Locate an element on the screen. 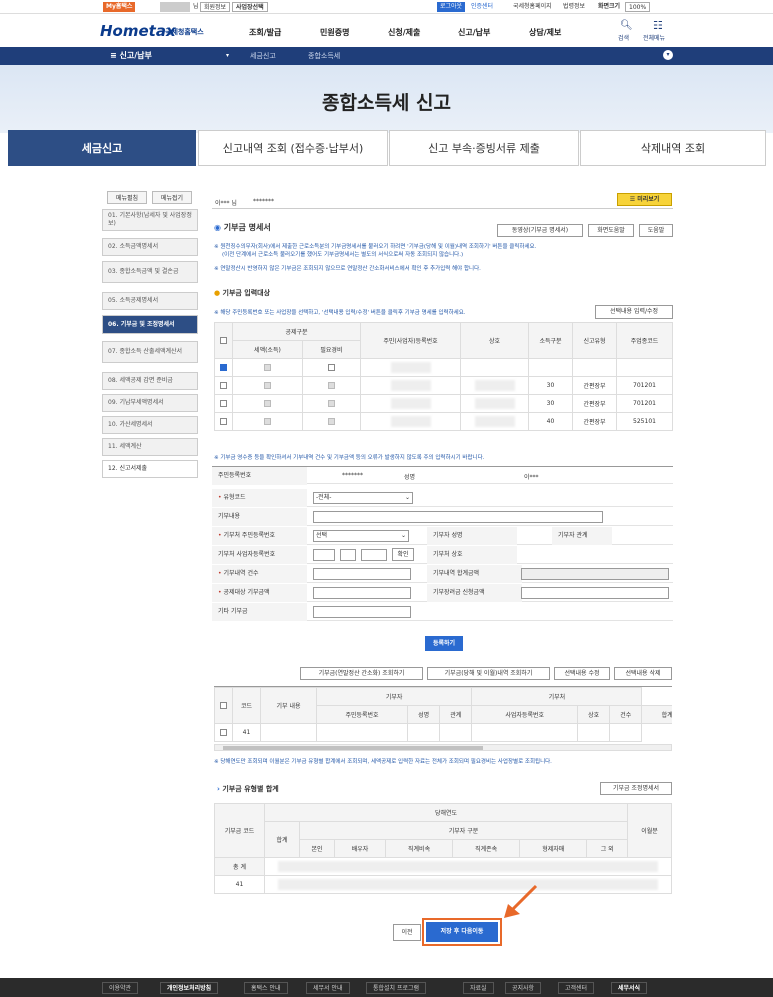  business-select-button: 사업장선택 is located at coordinates (250, 7).